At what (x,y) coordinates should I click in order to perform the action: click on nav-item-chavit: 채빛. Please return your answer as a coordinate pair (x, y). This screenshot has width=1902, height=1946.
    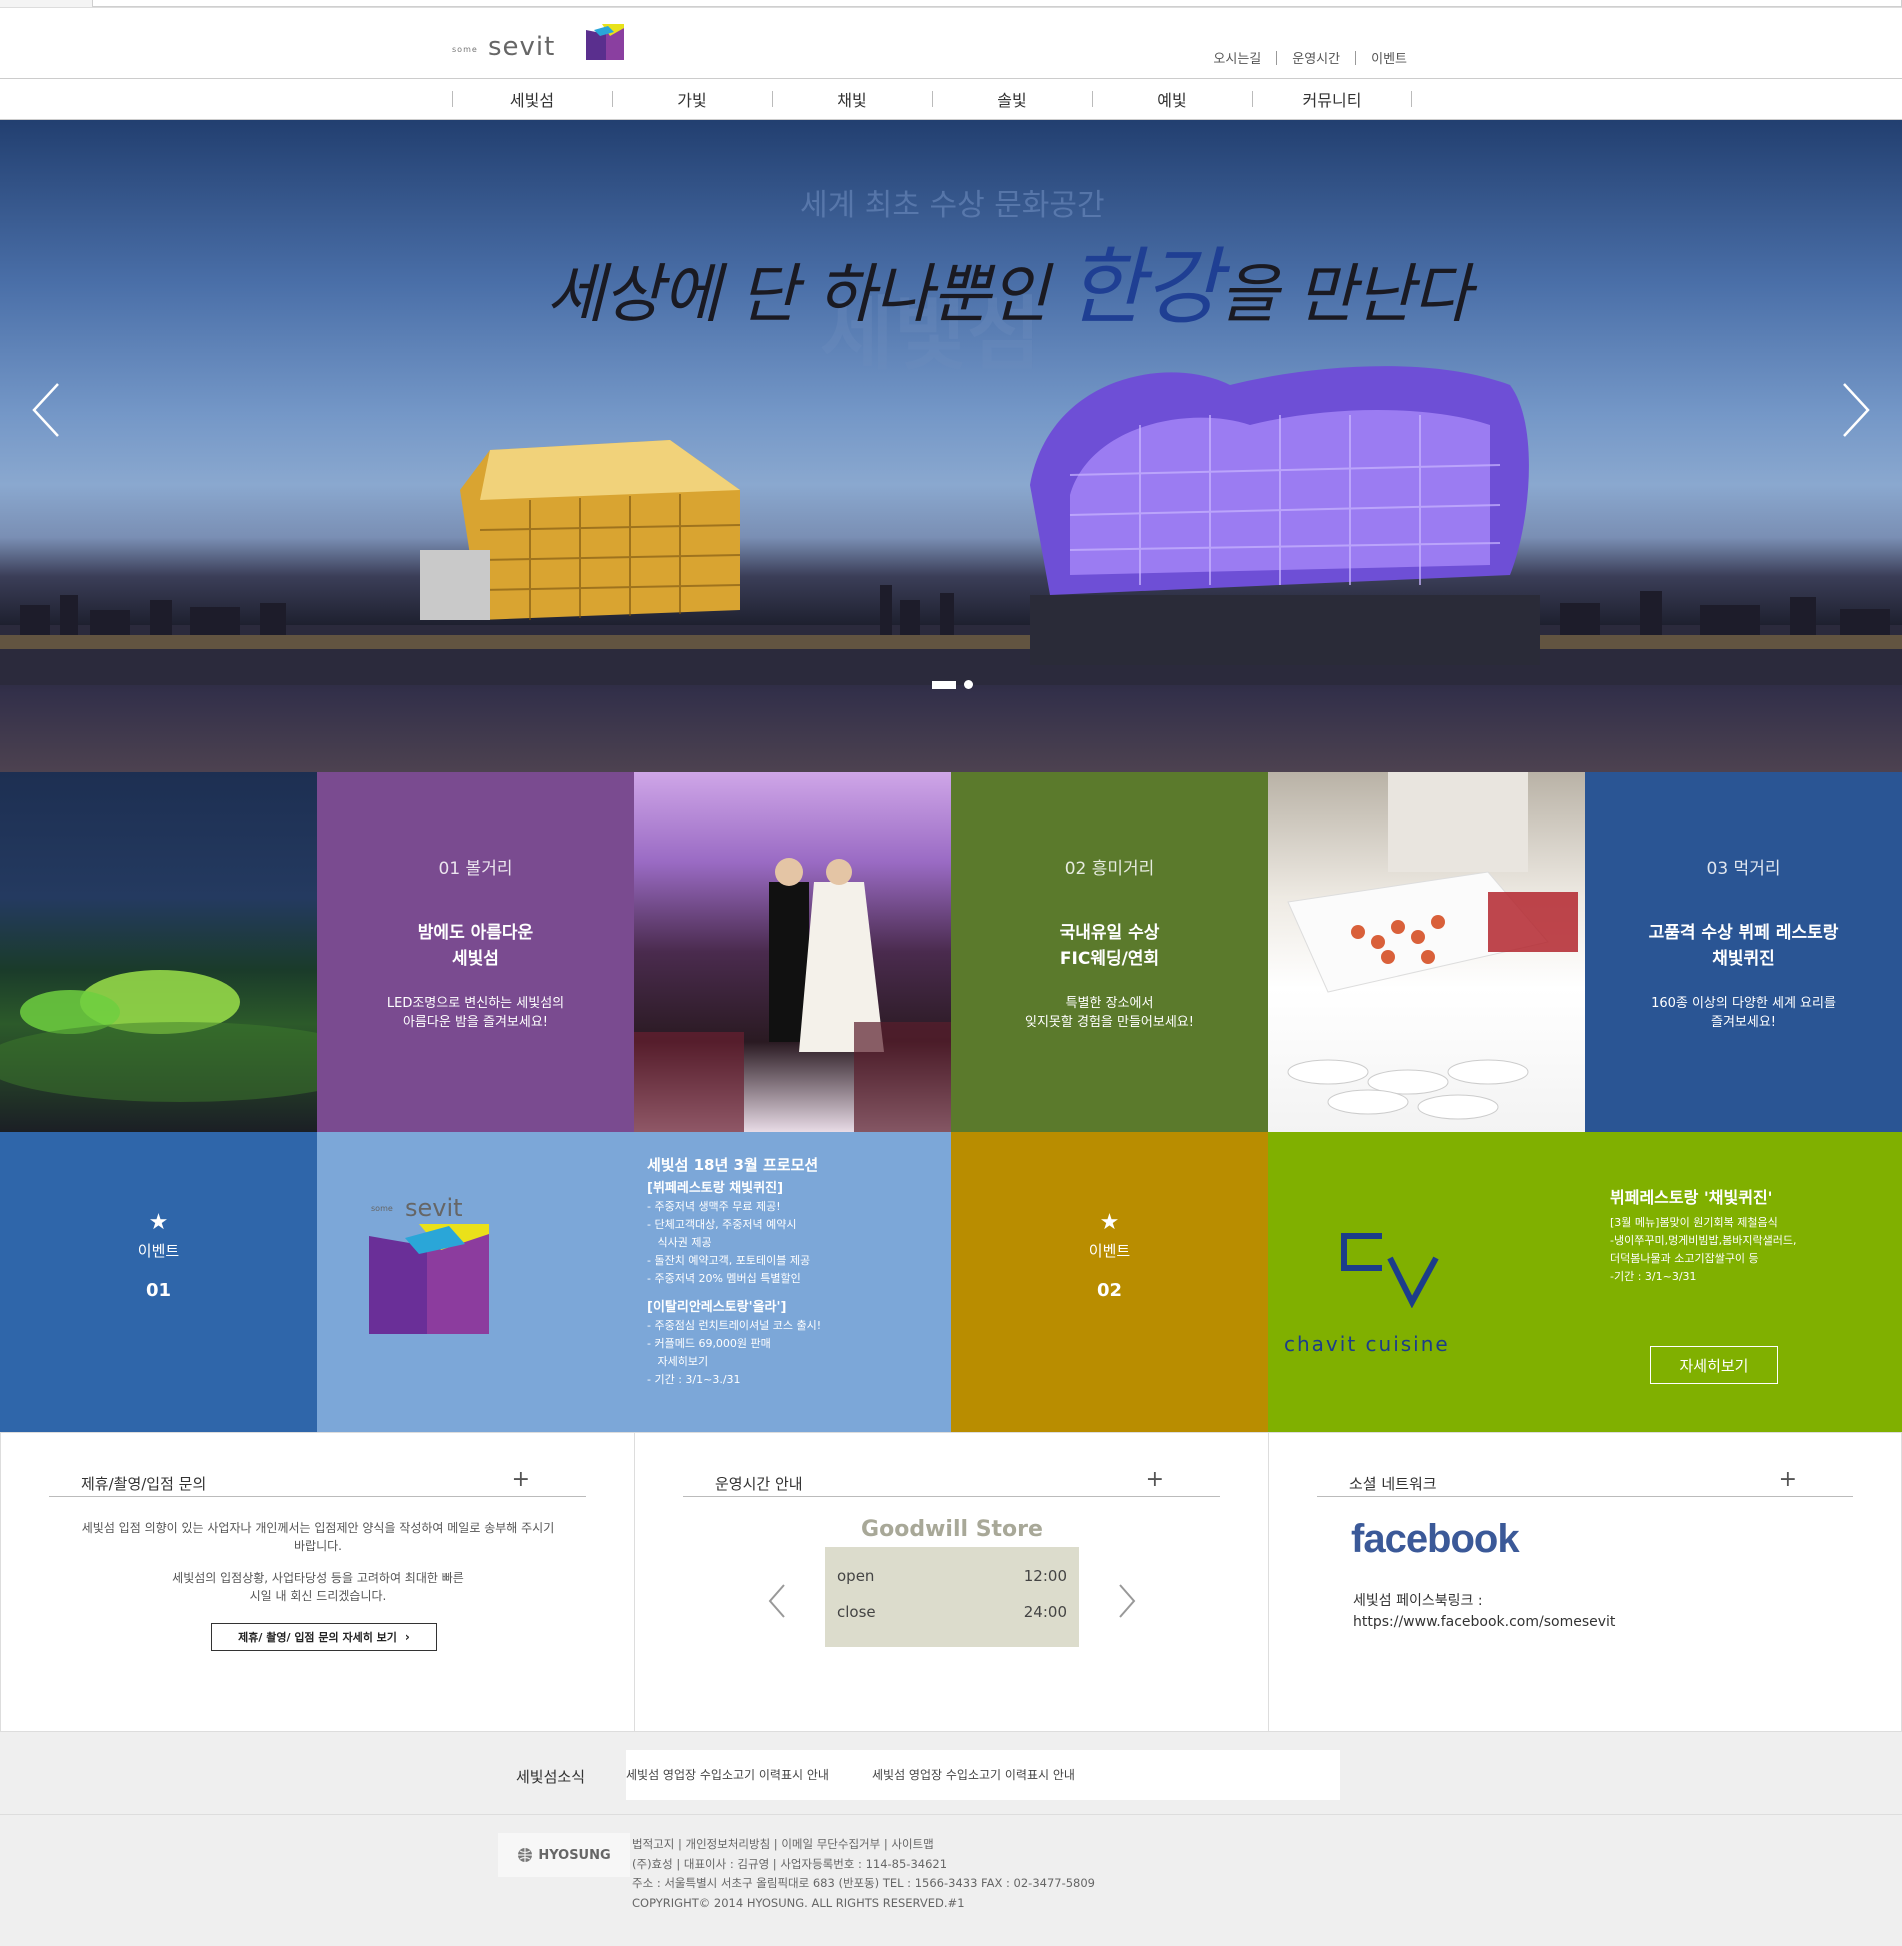
    Looking at the image, I should click on (852, 99).